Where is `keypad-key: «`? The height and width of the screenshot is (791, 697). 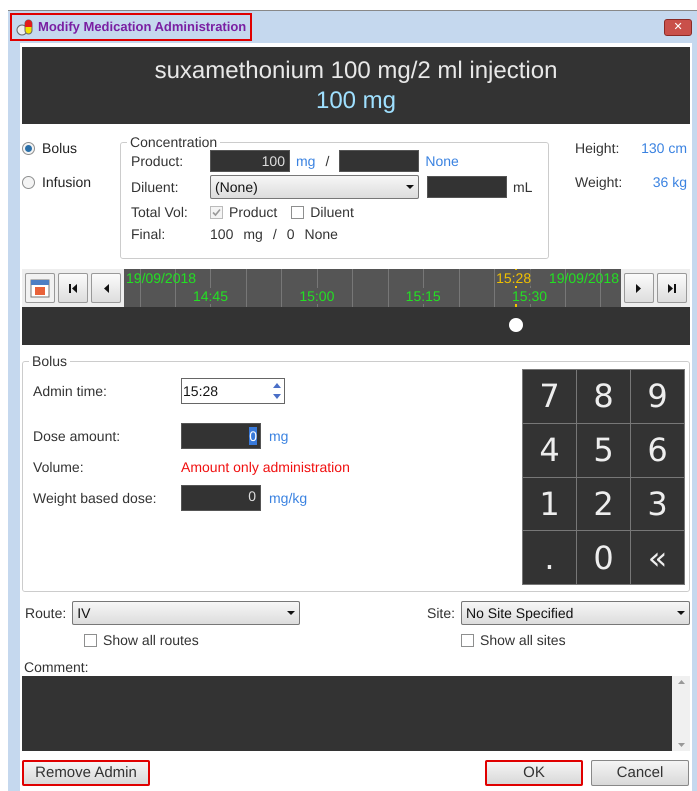
keypad-key: « is located at coordinates (657, 557).